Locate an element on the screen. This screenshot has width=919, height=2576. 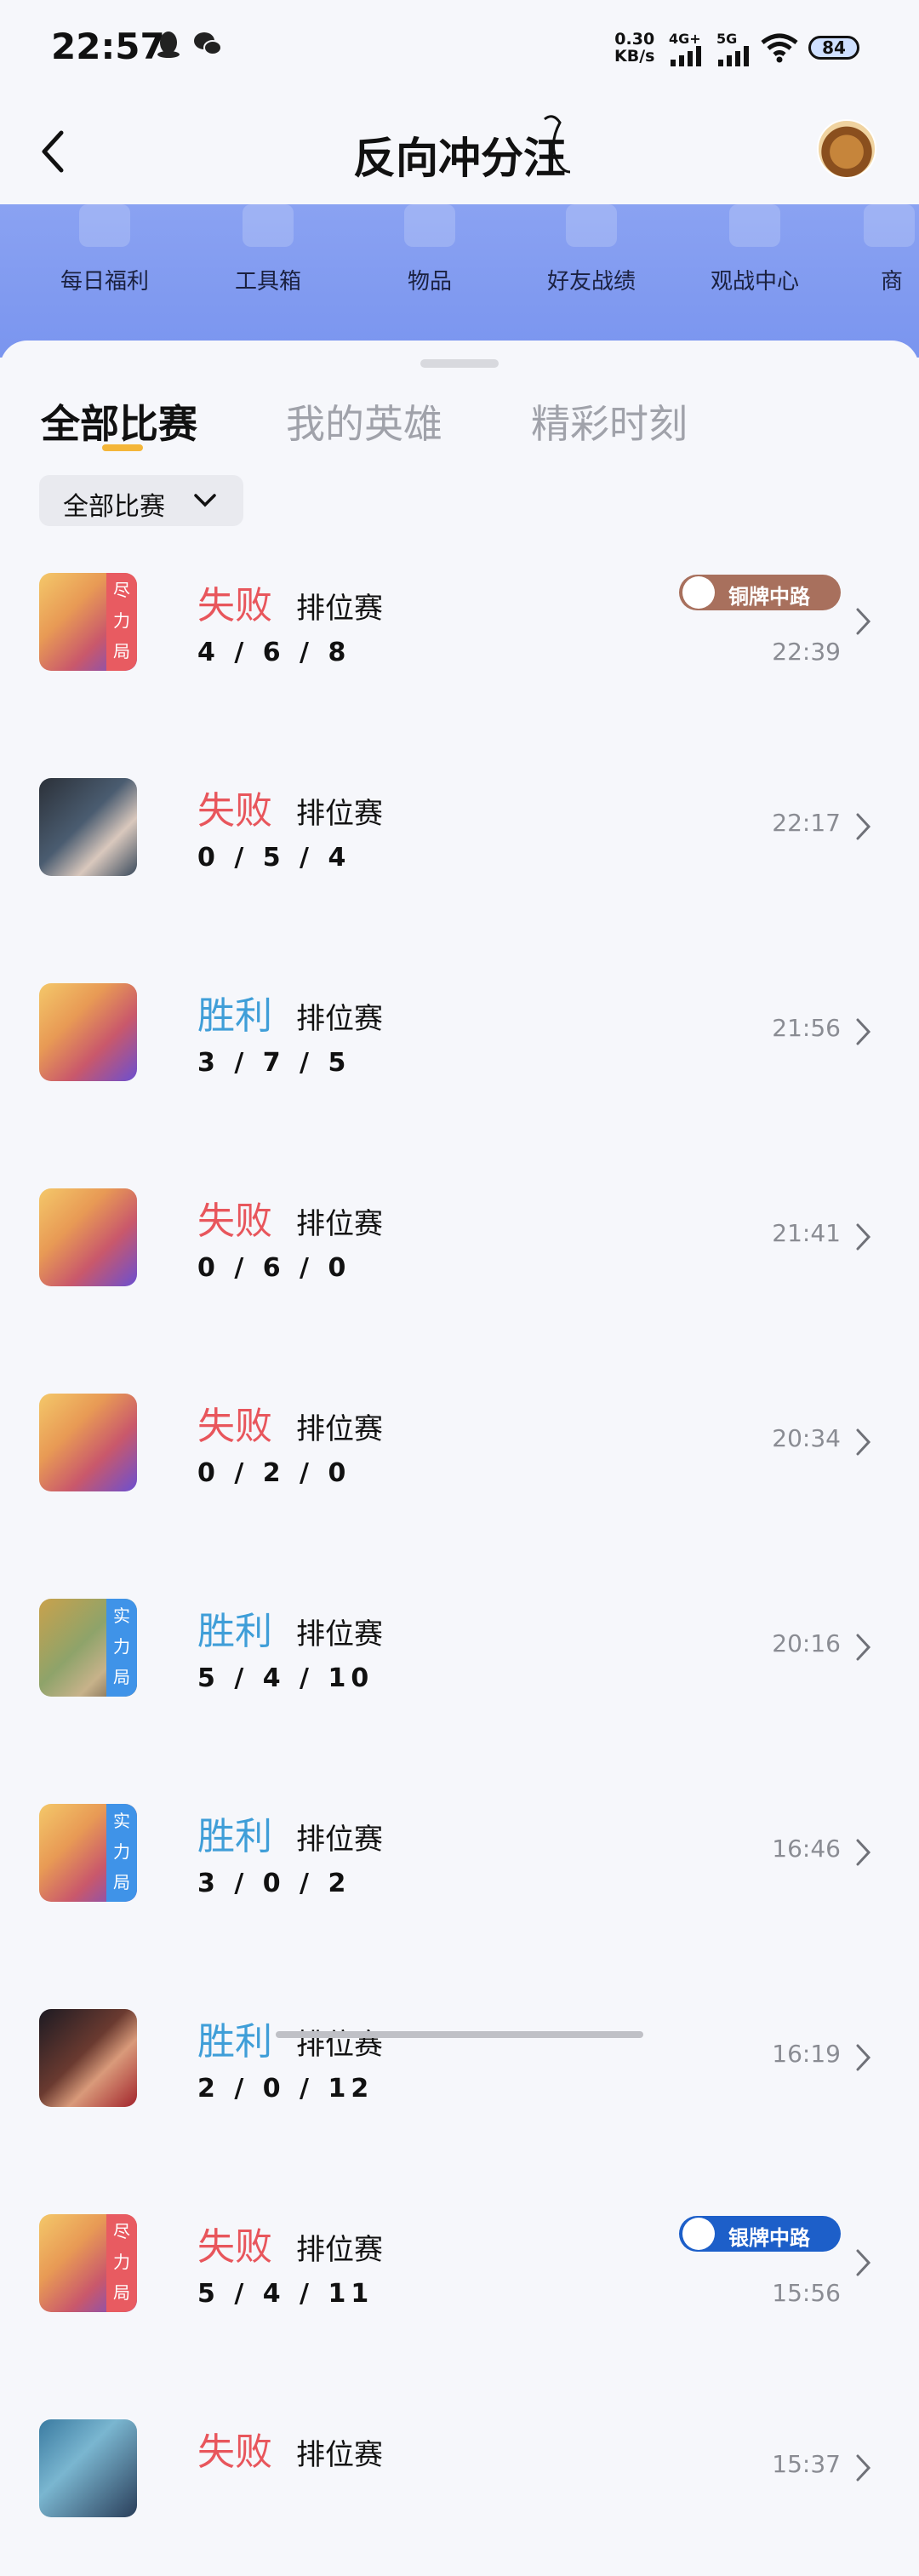
app-header: 反向冲分汪 is located at coordinates (459, 149).